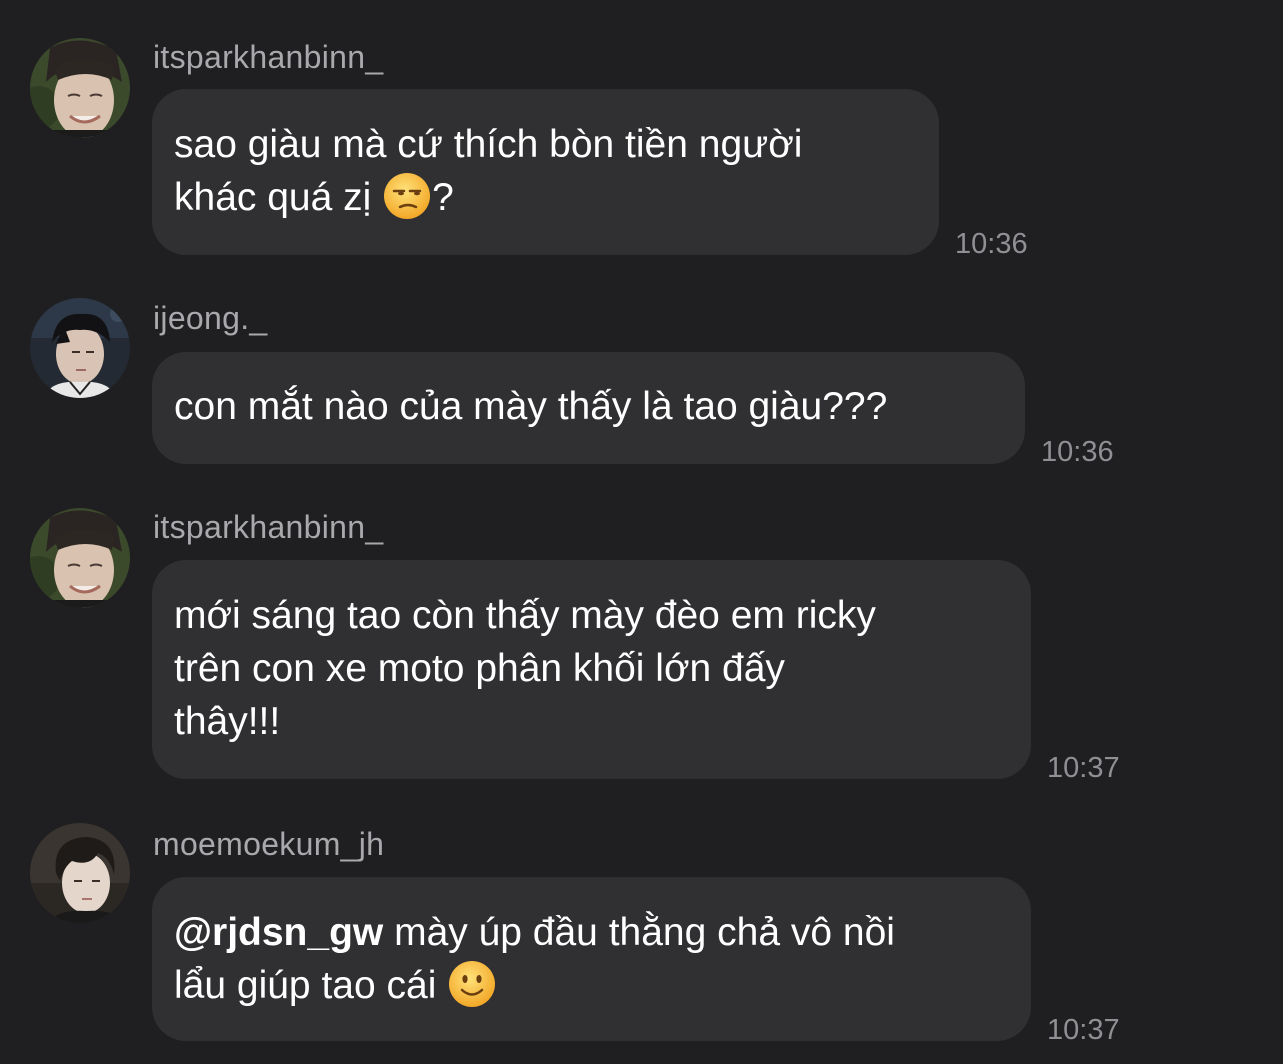 This screenshot has height=1064, width=1283. I want to click on message-text-line: trên con xe moto phân khối lớn đấy, so click(479, 668).